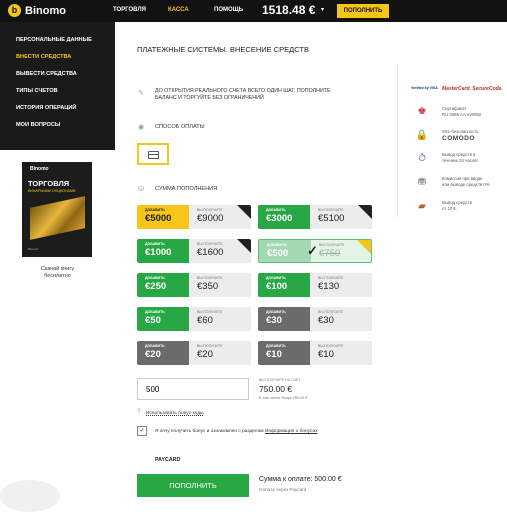 The image size is (507, 512). I want to click on sidebar-item-account-types: ТИПЫ СЧЕТОВ, so click(57, 91).